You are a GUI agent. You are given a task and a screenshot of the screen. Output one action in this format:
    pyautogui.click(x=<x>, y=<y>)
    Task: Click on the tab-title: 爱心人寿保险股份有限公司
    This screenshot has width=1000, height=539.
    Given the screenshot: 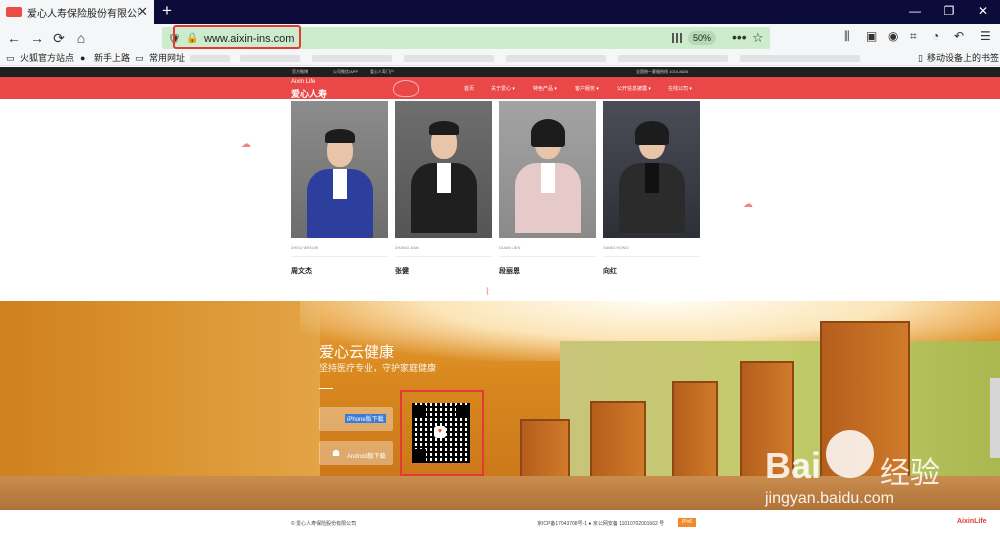 What is the action you would take?
    pyautogui.click(x=83, y=14)
    